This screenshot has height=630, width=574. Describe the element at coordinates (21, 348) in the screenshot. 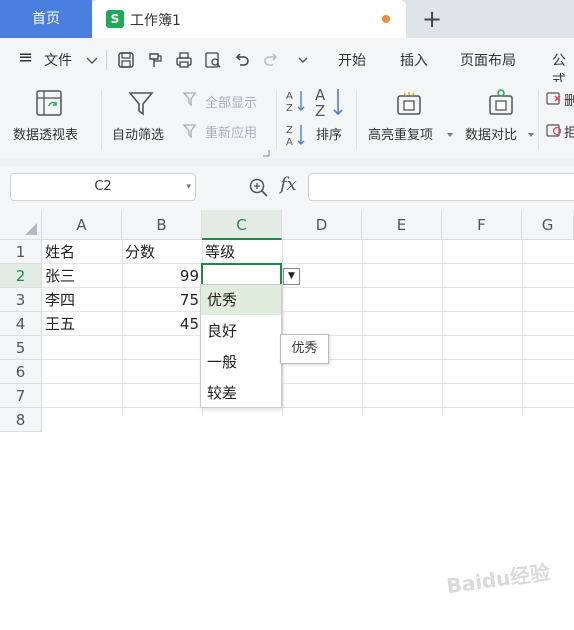

I see `row-header-5: 5` at that location.